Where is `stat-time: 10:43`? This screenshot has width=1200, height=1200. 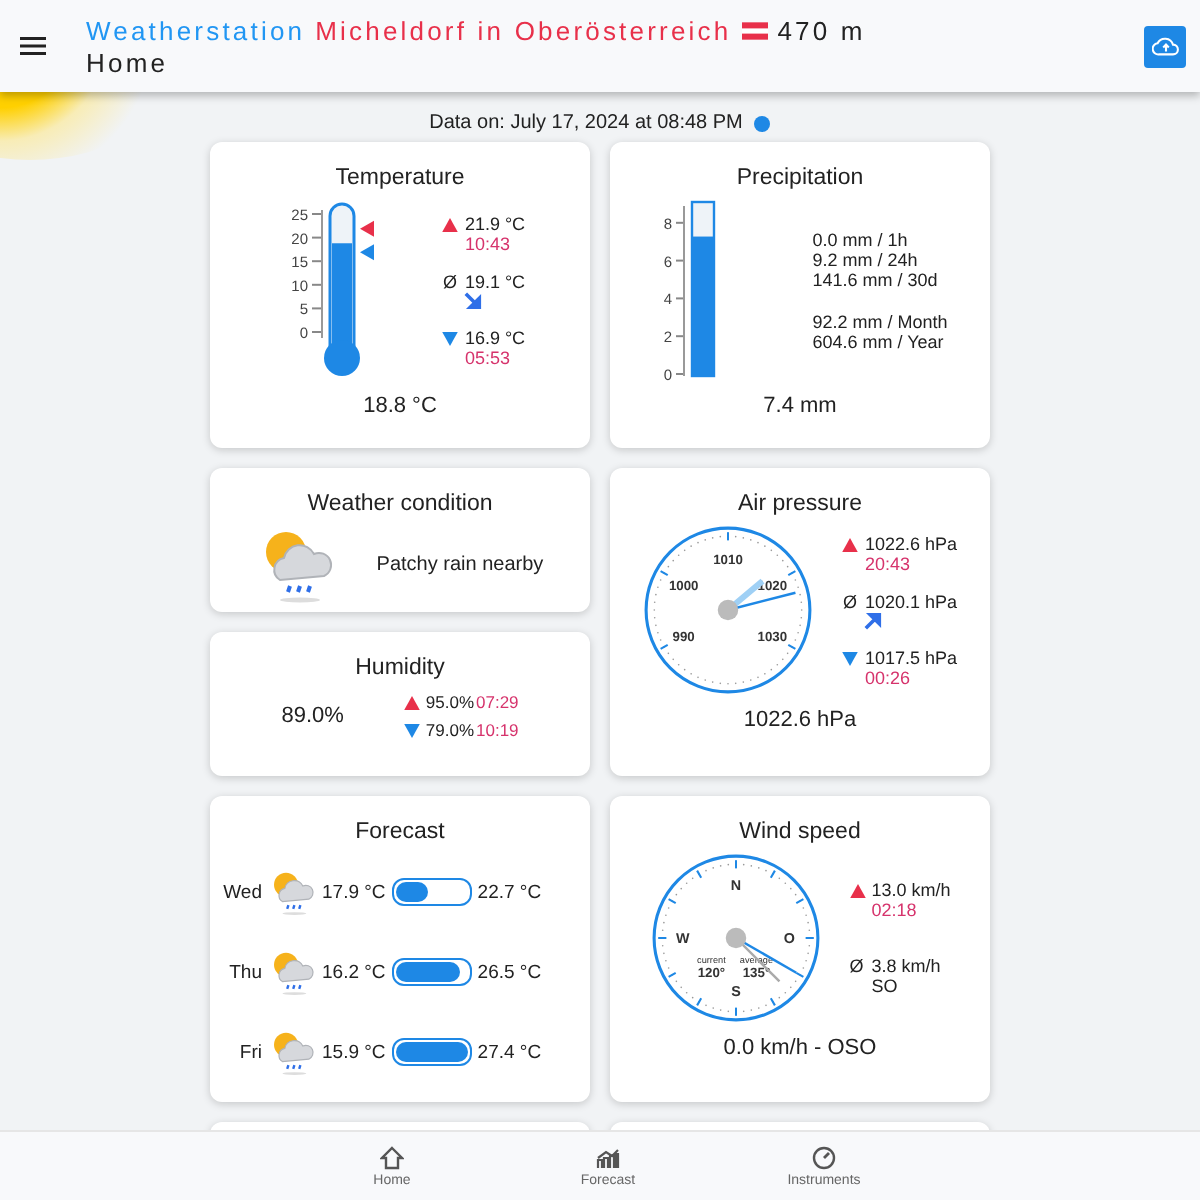 stat-time: 10:43 is located at coordinates (488, 243).